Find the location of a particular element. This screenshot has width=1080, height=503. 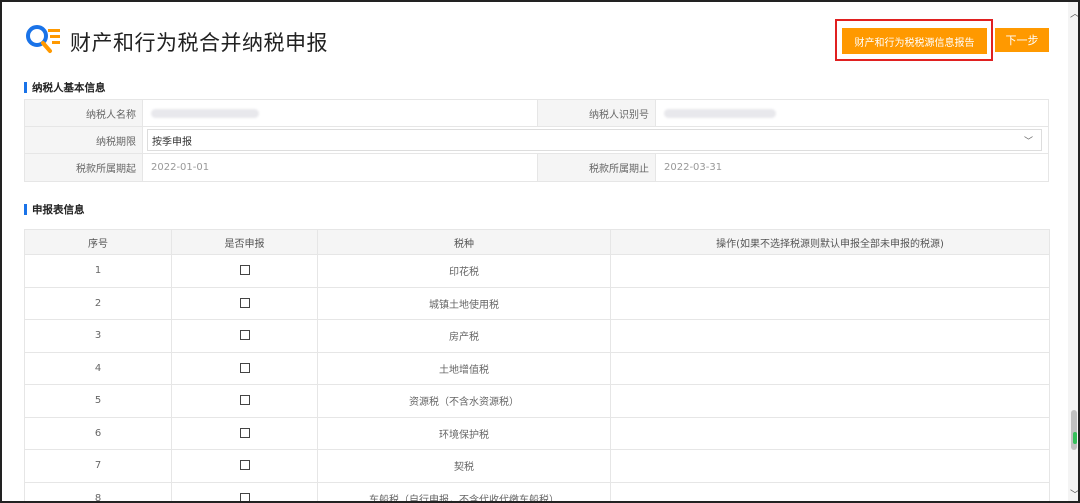

row-number: 1 is located at coordinates (98, 271).